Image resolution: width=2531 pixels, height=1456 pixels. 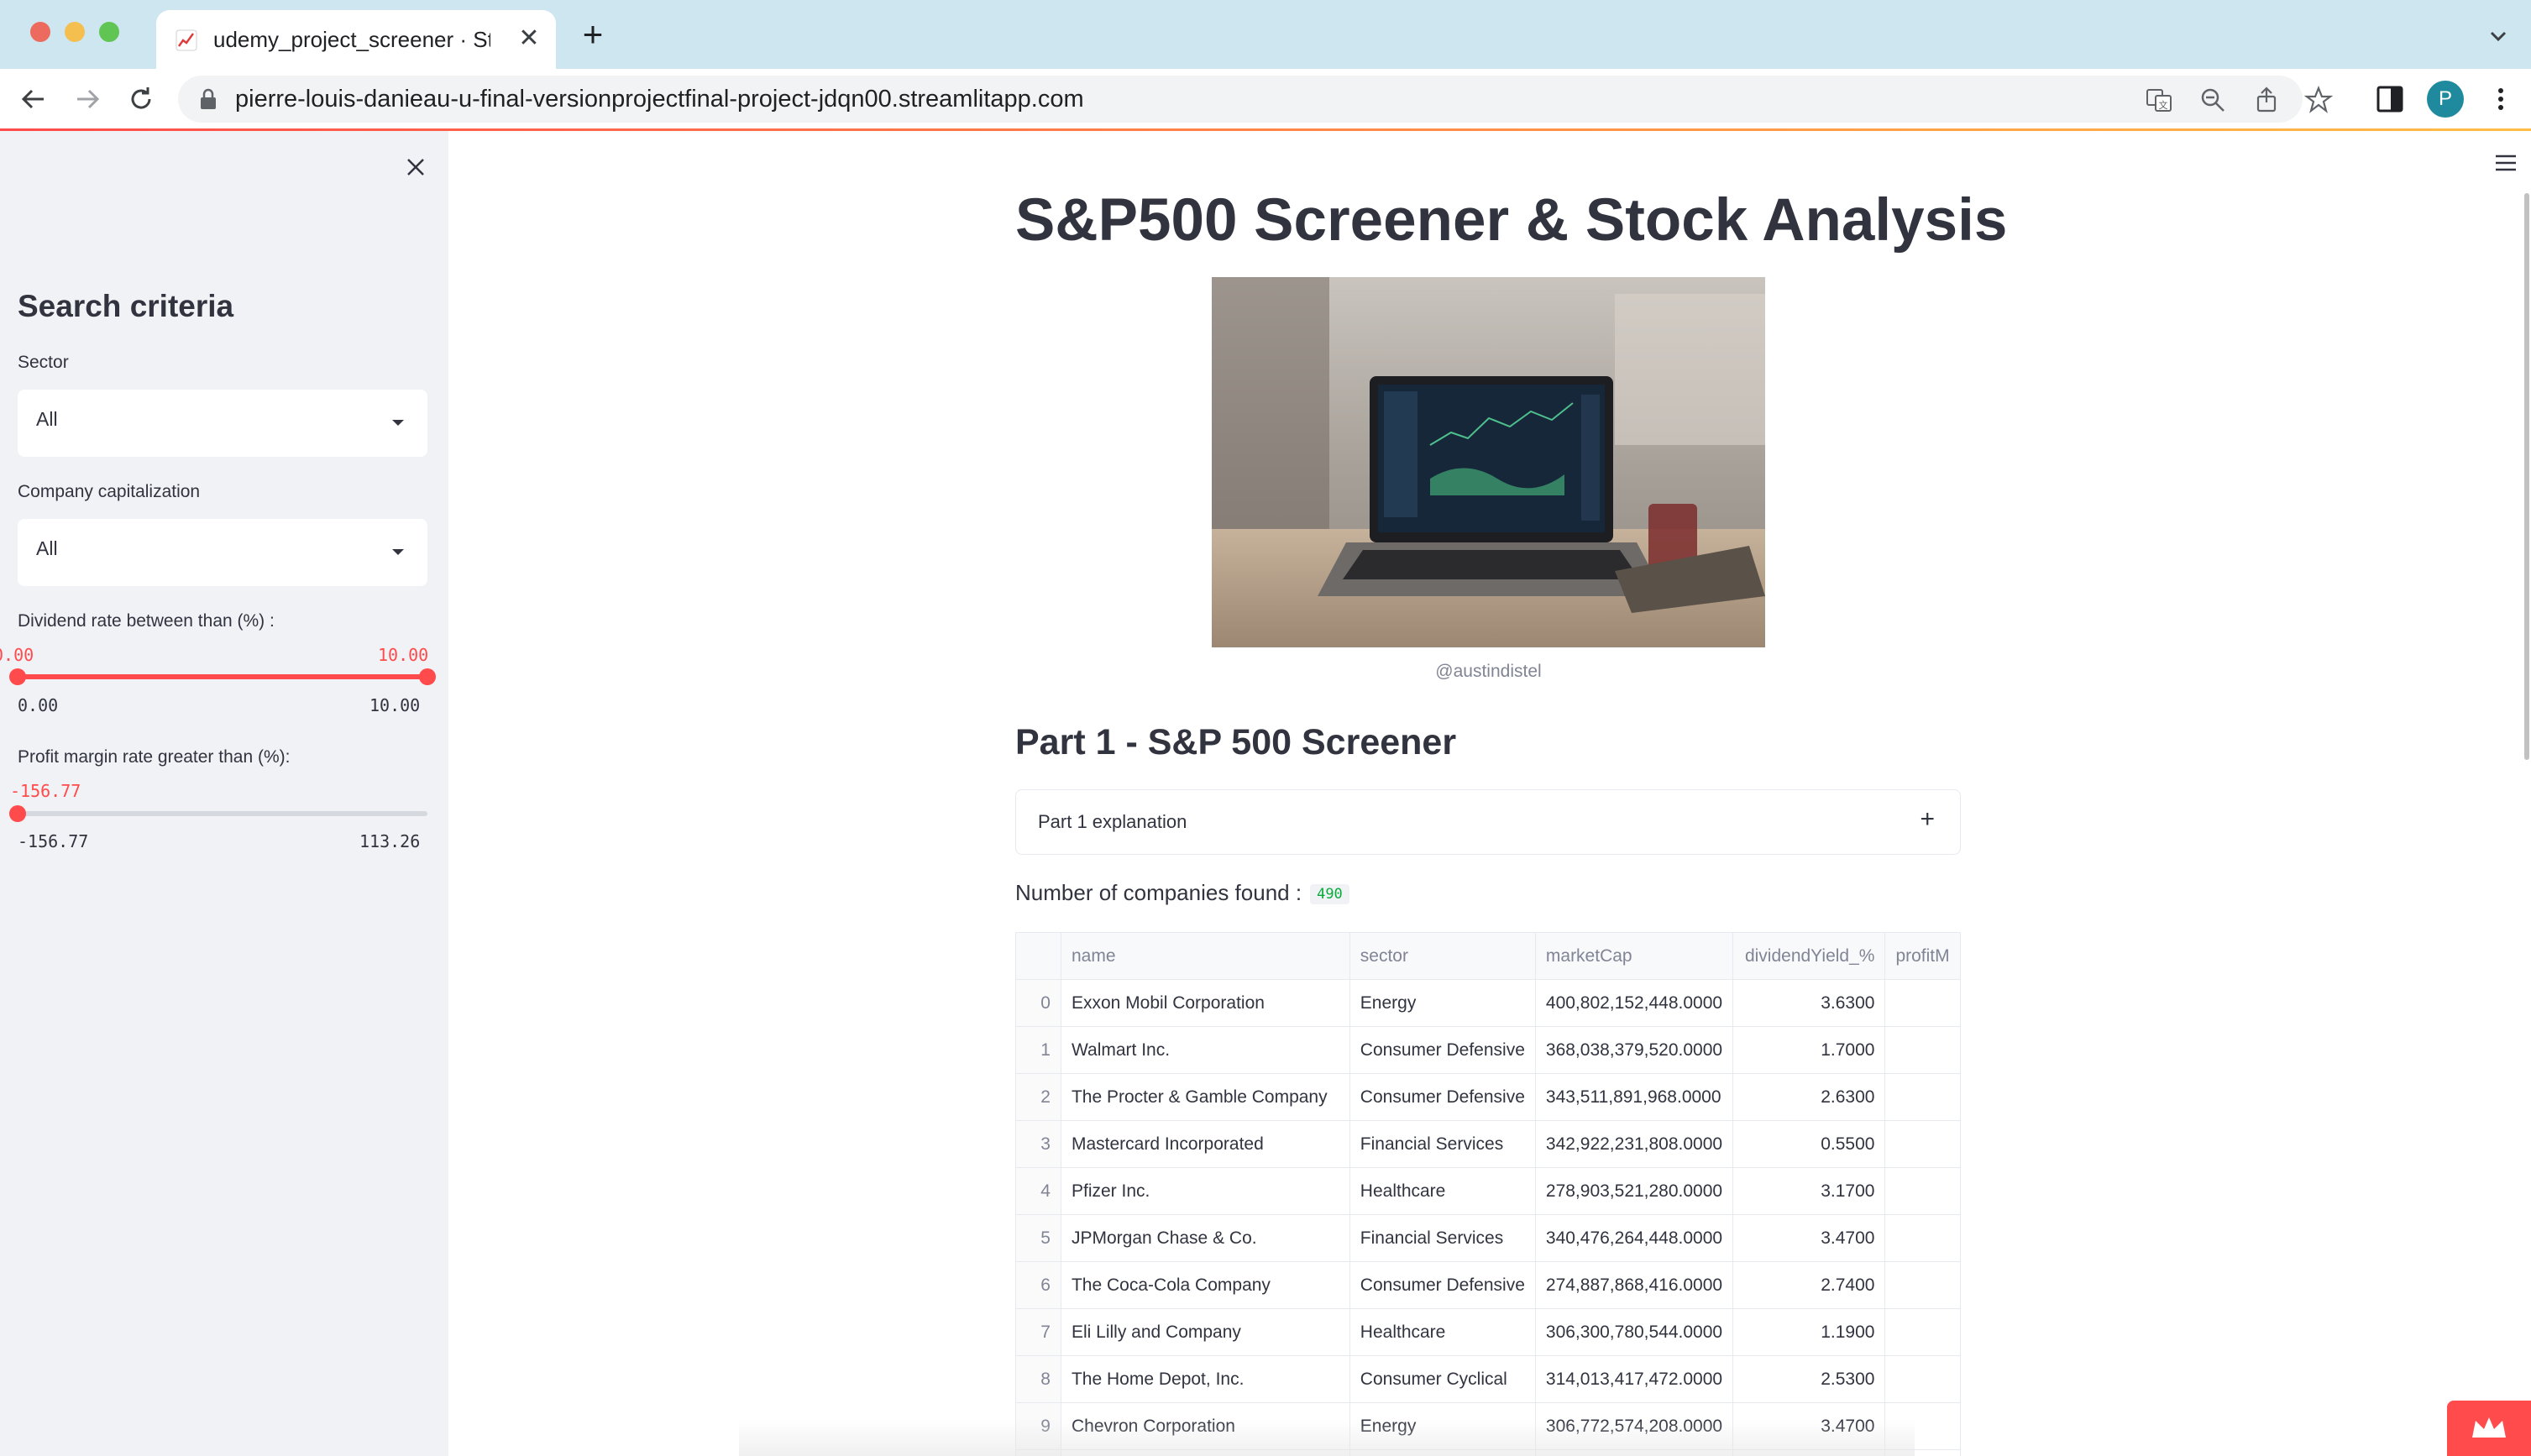 What do you see at coordinates (186, 40) in the screenshot?
I see `chart-increasing-icon` at bounding box center [186, 40].